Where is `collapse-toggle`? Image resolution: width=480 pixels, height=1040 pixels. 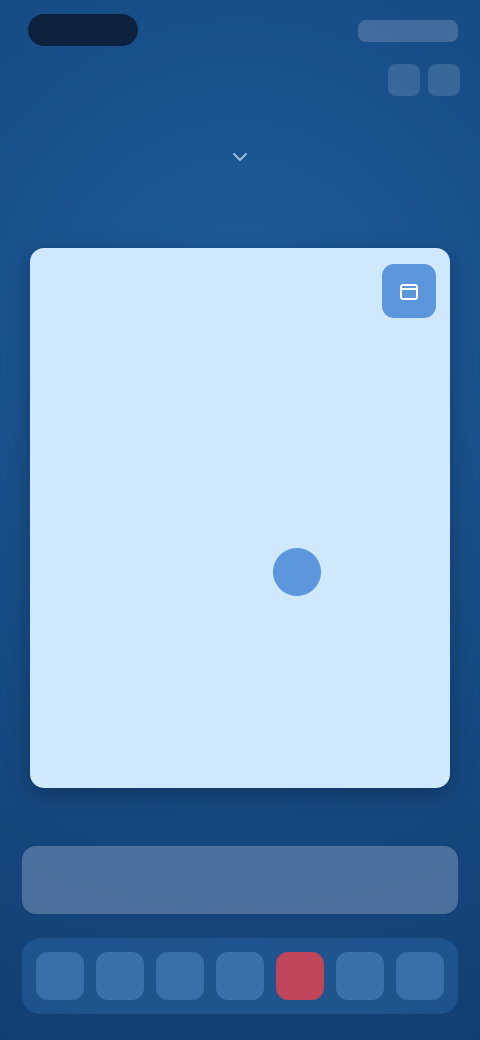 collapse-toggle is located at coordinates (240, 156).